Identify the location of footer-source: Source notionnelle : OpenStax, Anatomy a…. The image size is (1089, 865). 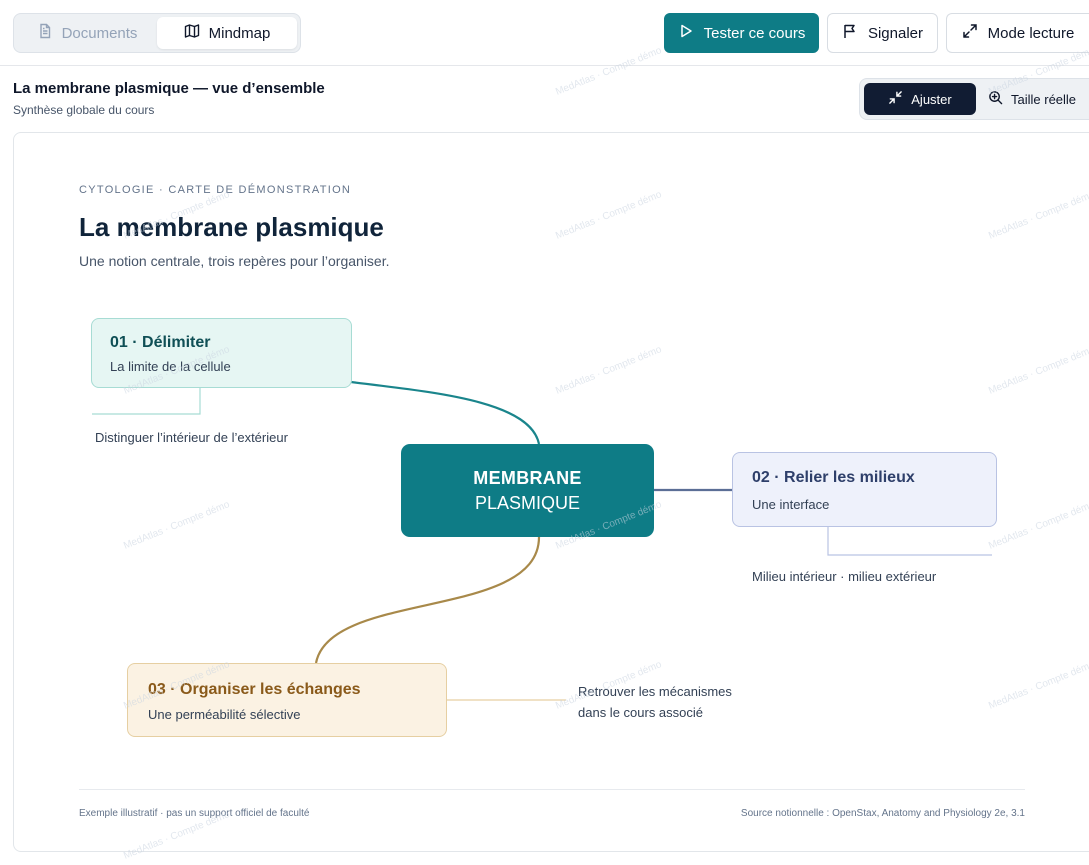
(882, 813).